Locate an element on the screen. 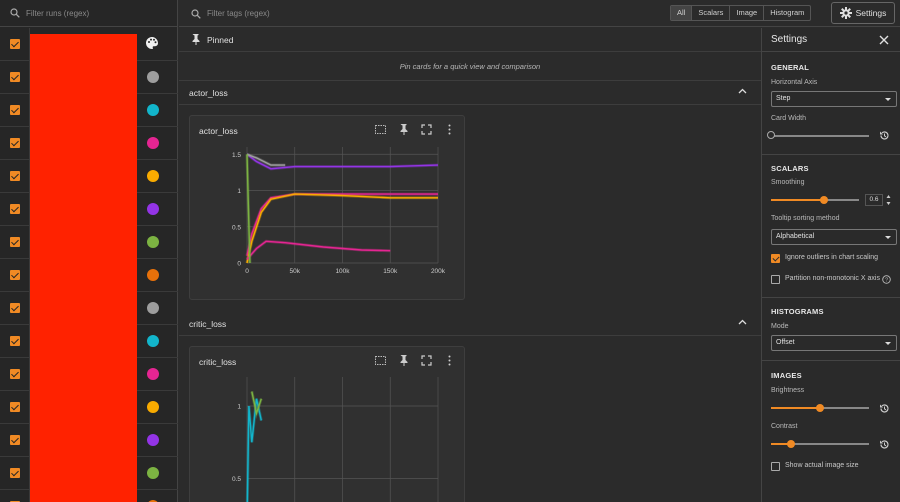 The image size is (900, 502). tooltip-sorting-label: Tooltip sorting method is located at coordinates (805, 218).